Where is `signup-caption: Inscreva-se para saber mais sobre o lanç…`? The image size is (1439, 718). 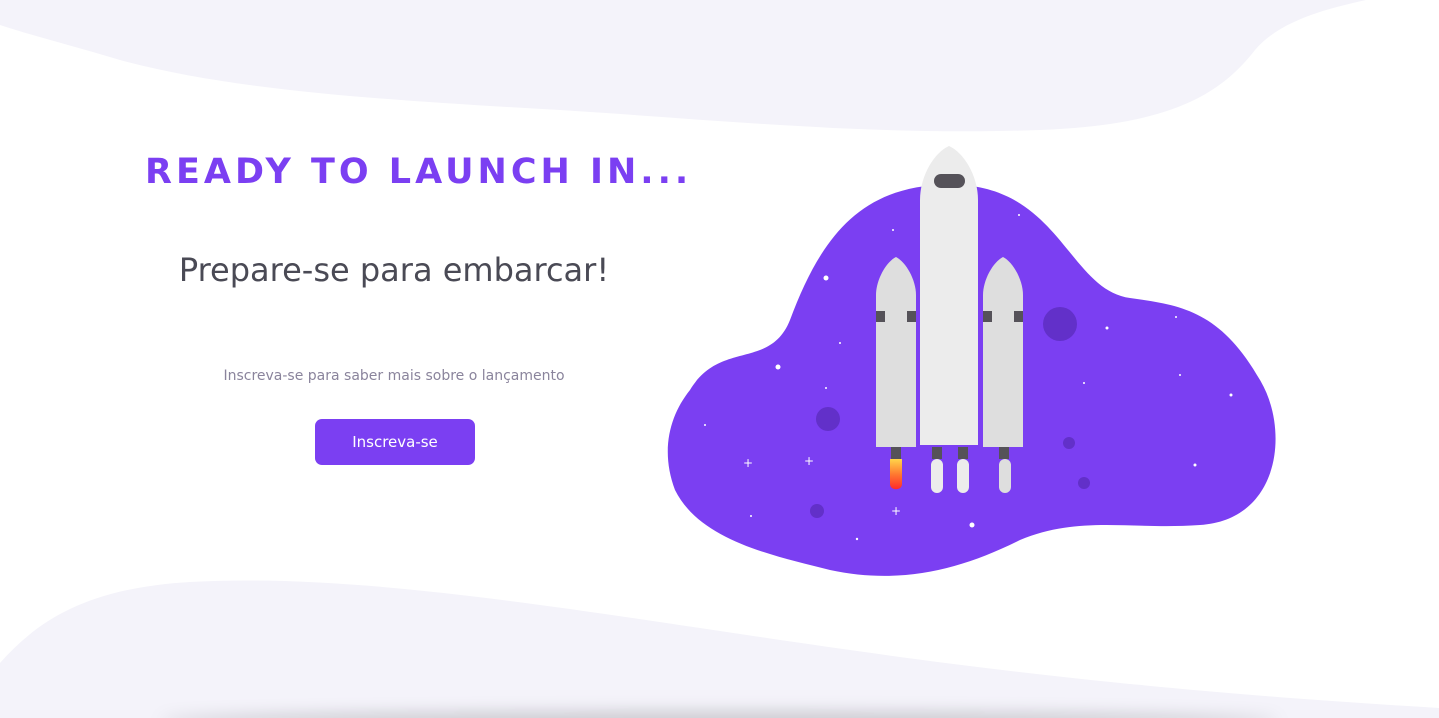 signup-caption: Inscreva-se para saber mais sobre o lanç… is located at coordinates (394, 376).